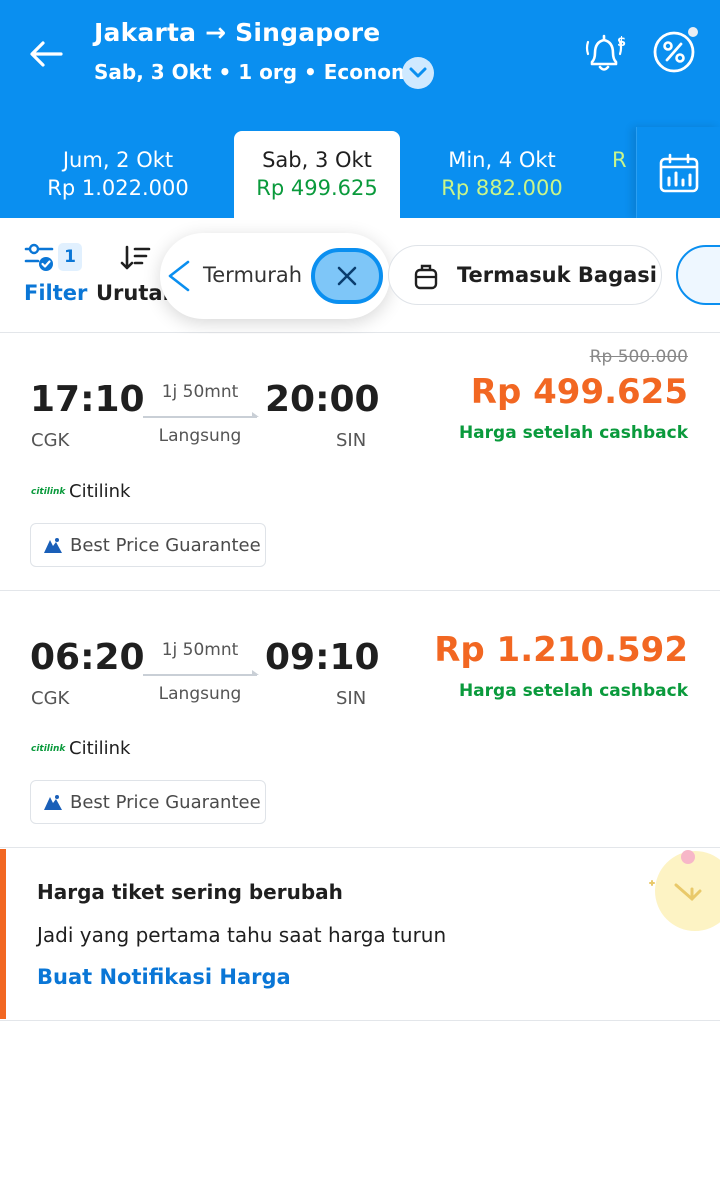  I want to click on calendar-button, so click(678, 172).